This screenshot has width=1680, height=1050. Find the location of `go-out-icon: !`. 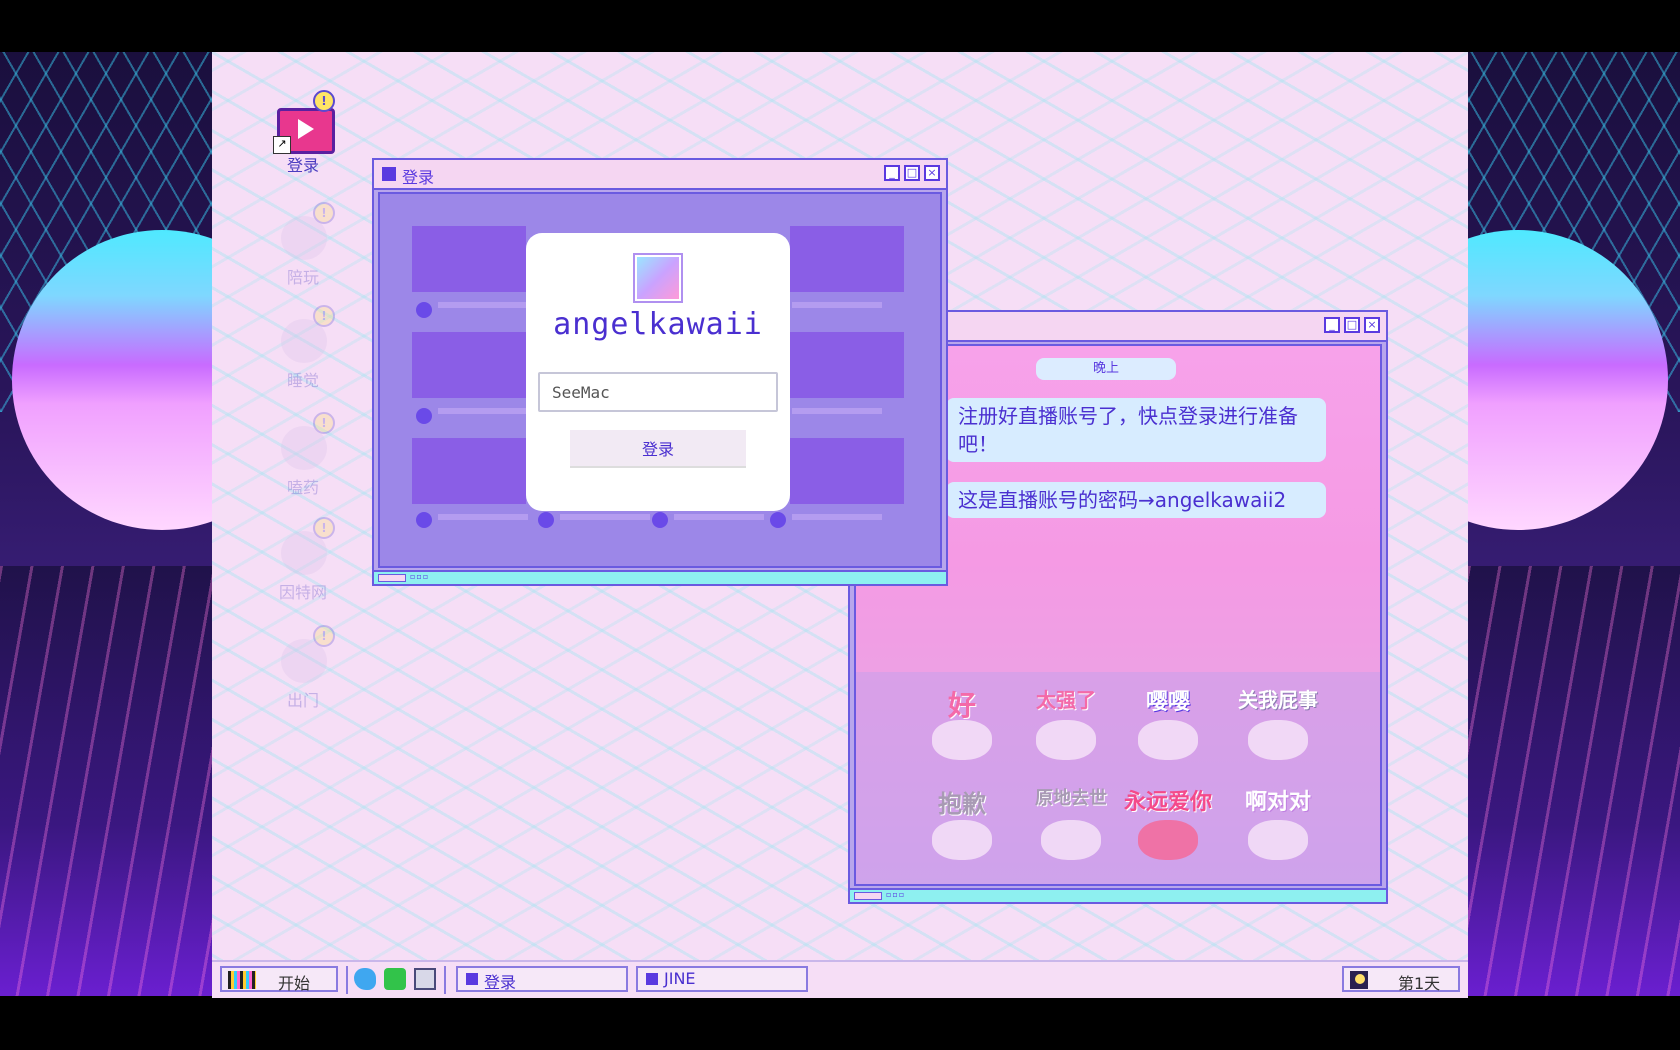

go-out-icon: ! is located at coordinates (305, 654).